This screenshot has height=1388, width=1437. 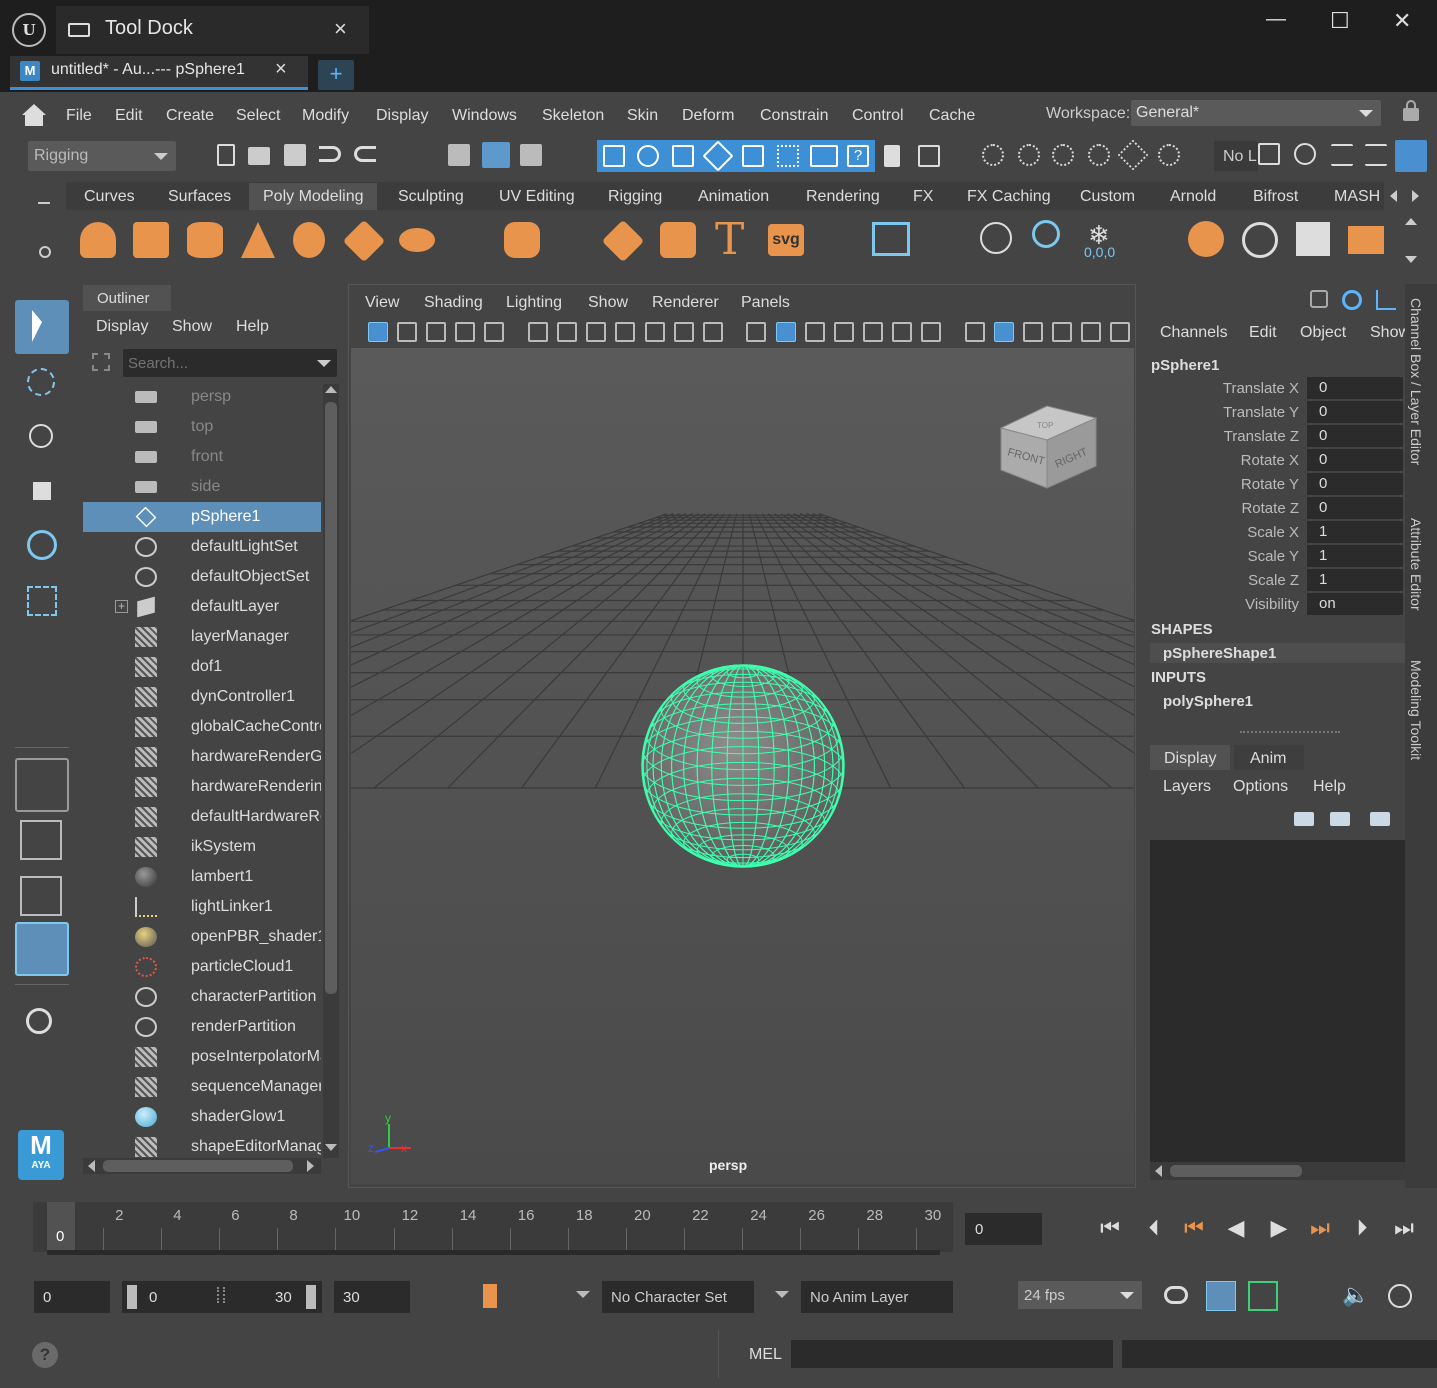 What do you see at coordinates (330, 154) in the screenshot?
I see `undo-icon` at bounding box center [330, 154].